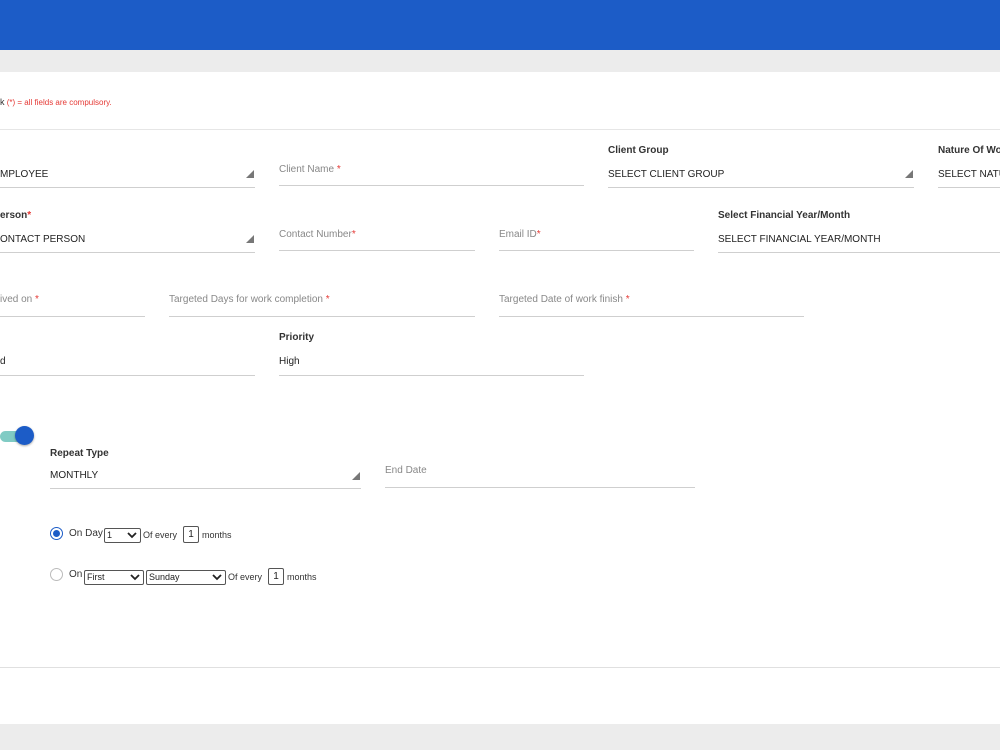 The width and height of the screenshot is (1000, 750). I want to click on on-weekday-radio, so click(56, 574).